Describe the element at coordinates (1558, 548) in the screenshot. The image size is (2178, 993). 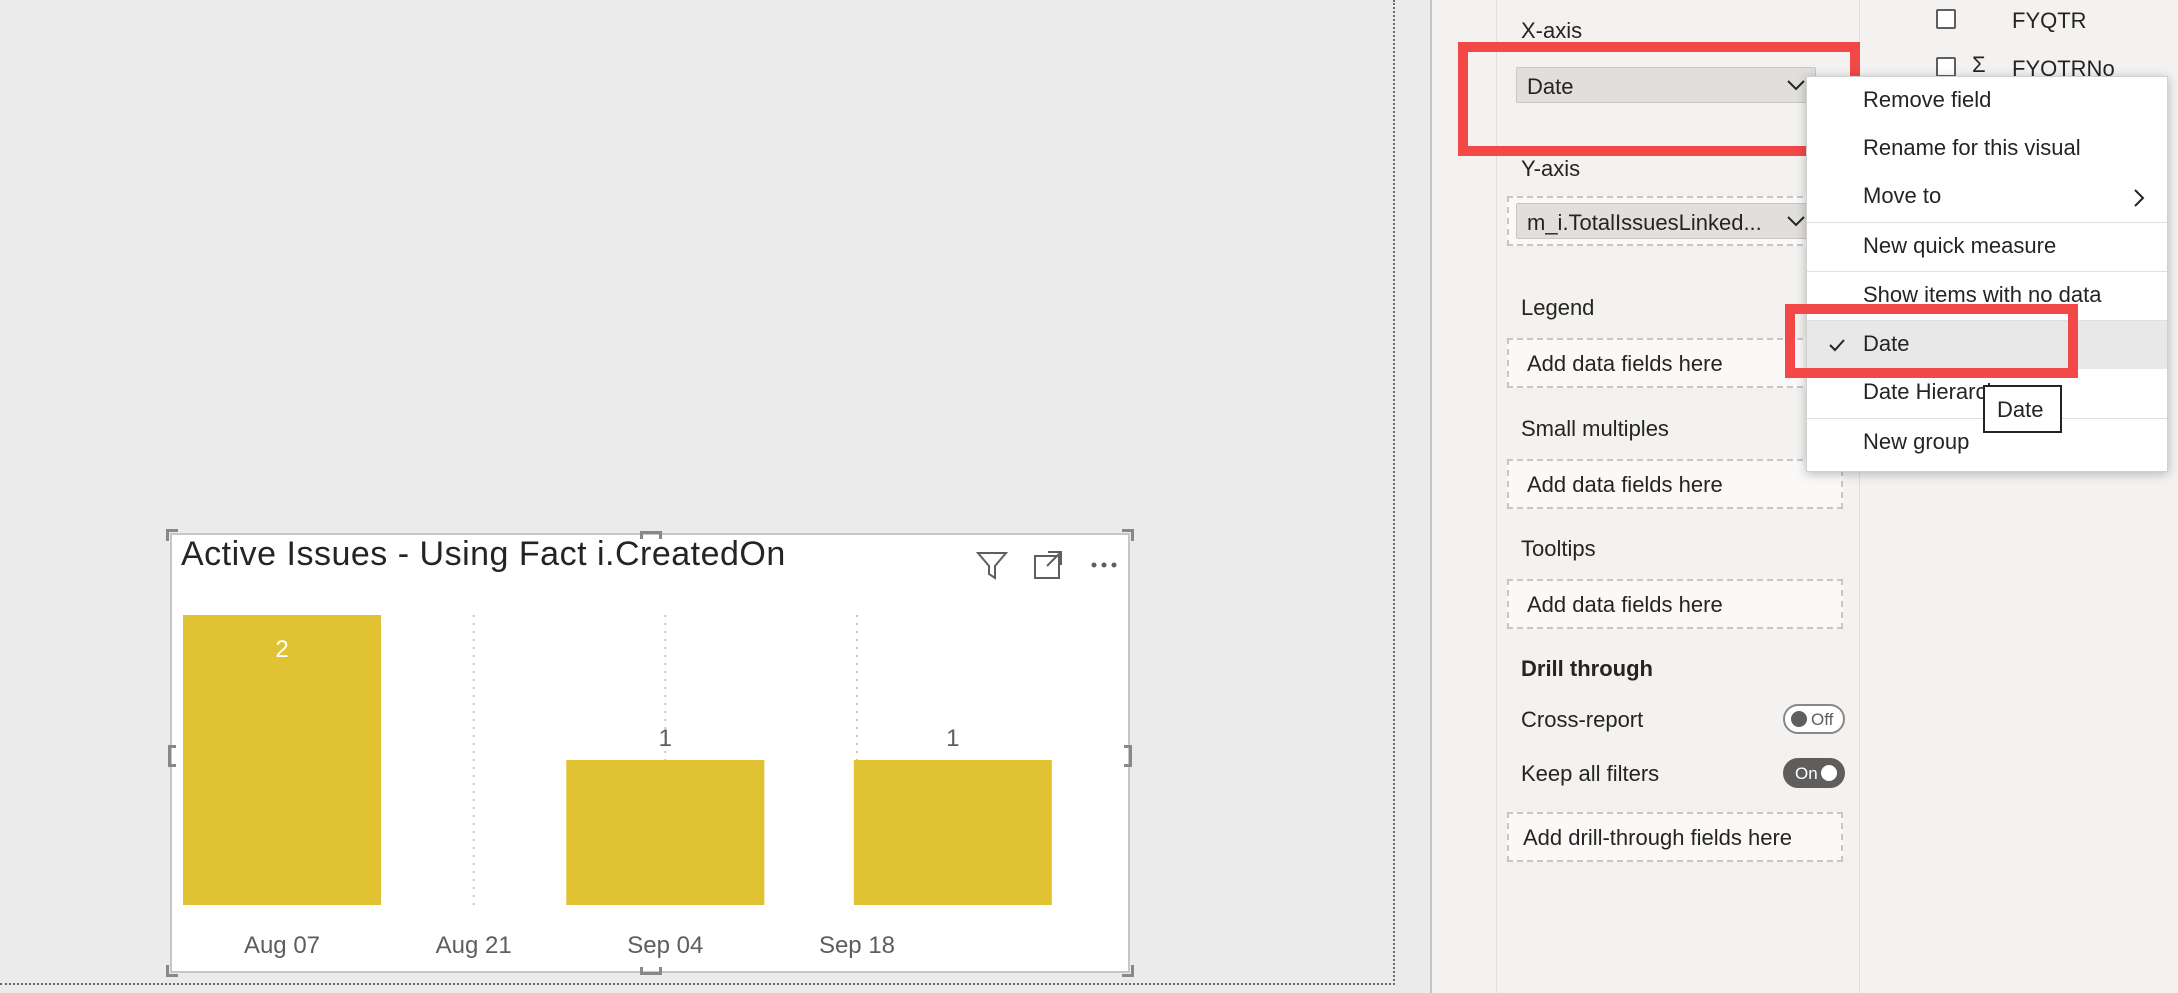
I see `tooltips-label: Tooltips` at that location.